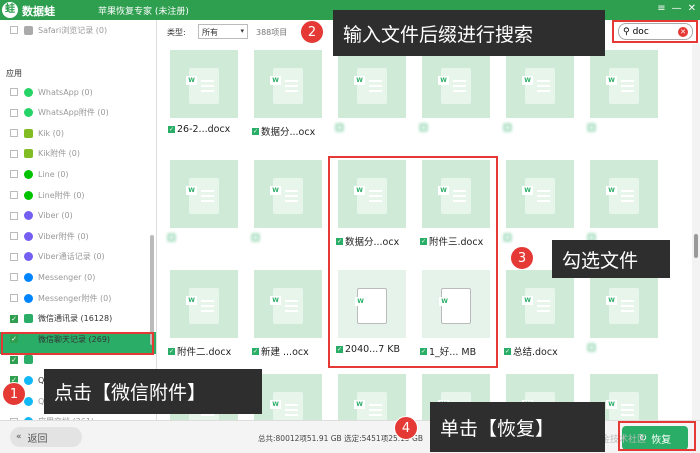 The height and width of the screenshot is (453, 700). What do you see at coordinates (28, 30) in the screenshot?
I see `safari-icon` at bounding box center [28, 30].